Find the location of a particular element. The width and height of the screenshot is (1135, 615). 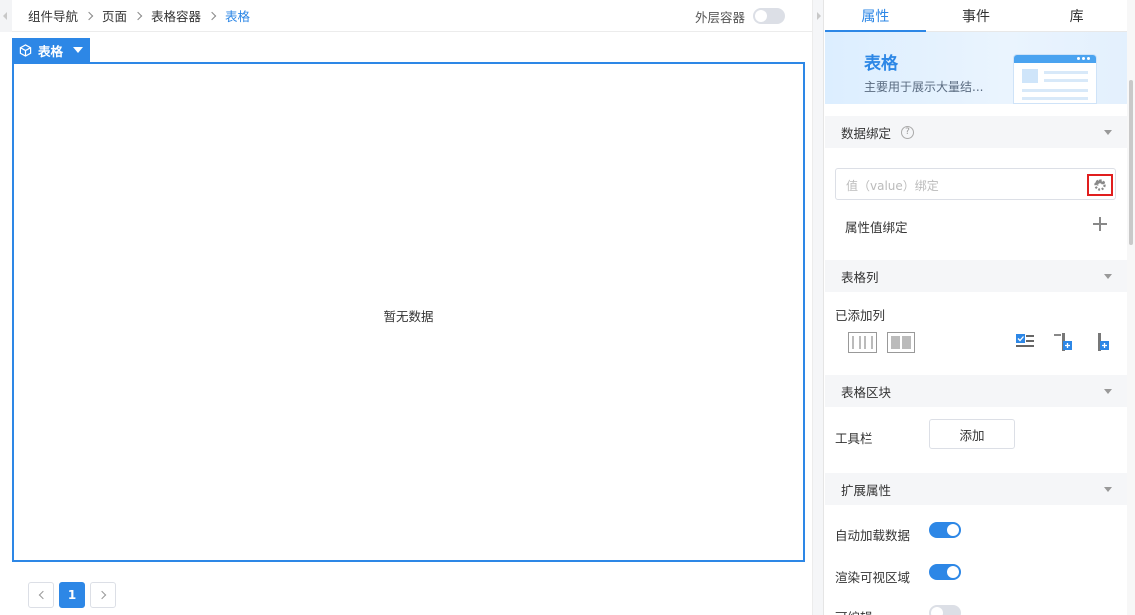

panel-collapse-handle is located at coordinates (818, 307).